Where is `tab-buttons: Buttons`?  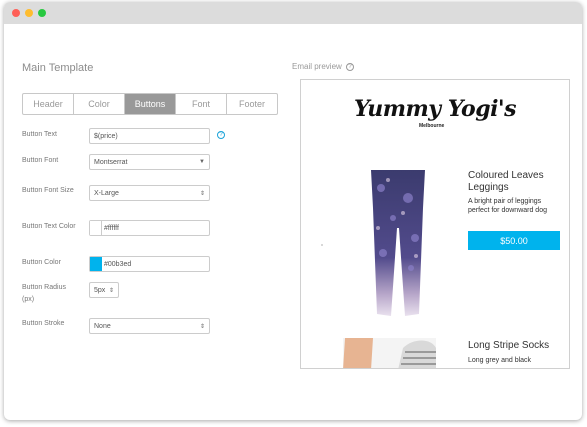
tab-buttons: Buttons is located at coordinates (150, 104).